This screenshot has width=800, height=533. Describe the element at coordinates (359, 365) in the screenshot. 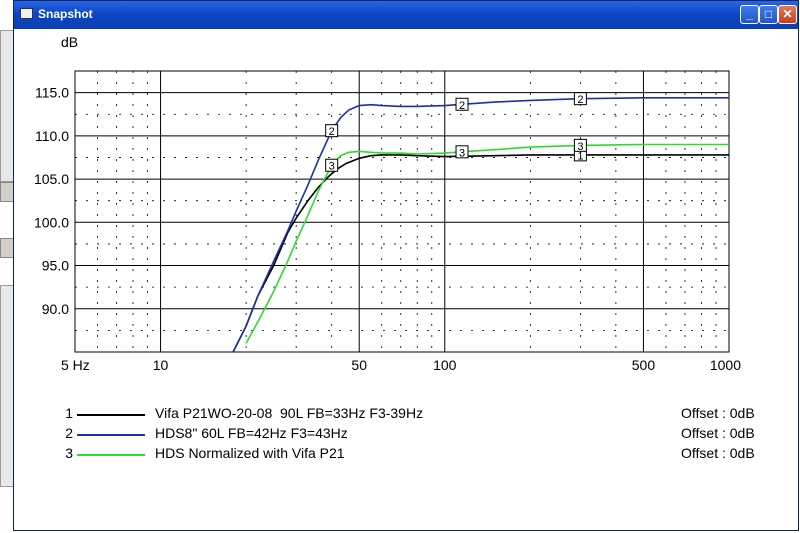

I see `x-tick-label: 50` at that location.